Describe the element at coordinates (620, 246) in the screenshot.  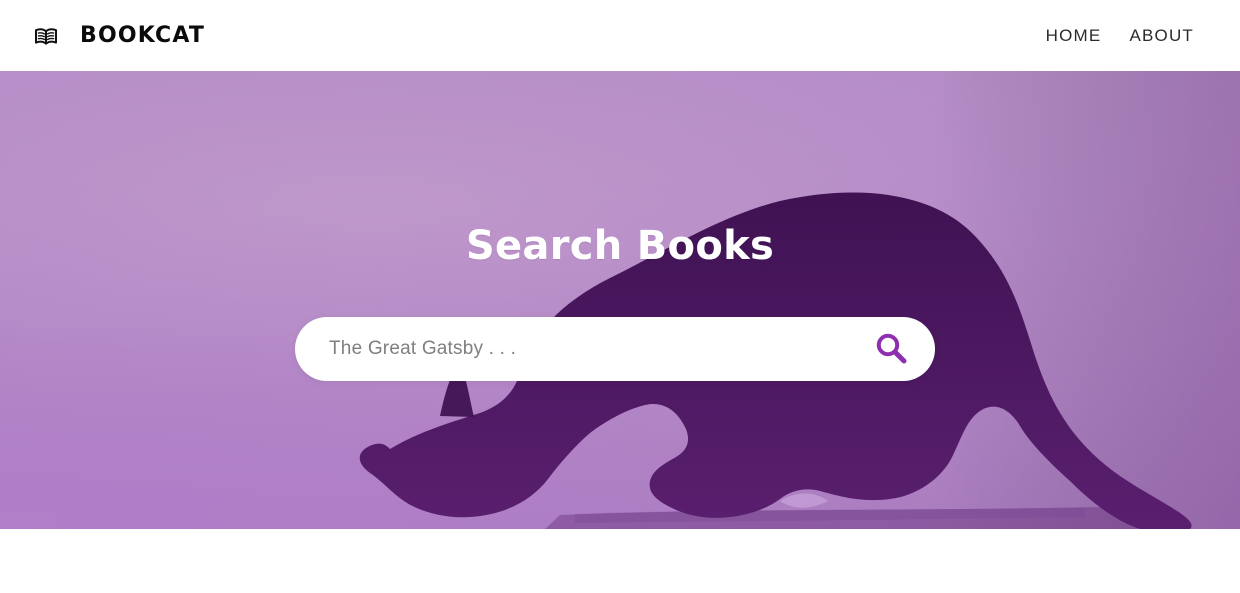
I see `hero-title: Search Books` at that location.